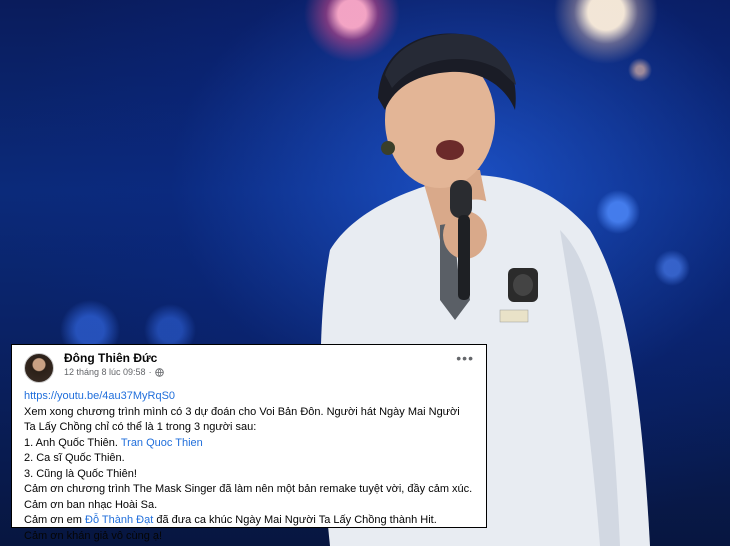 This screenshot has width=730, height=546. I want to click on post-meta: Đông Thiên Đức 12 tháng 8 lúc 09:58 ·, so click(260, 365).